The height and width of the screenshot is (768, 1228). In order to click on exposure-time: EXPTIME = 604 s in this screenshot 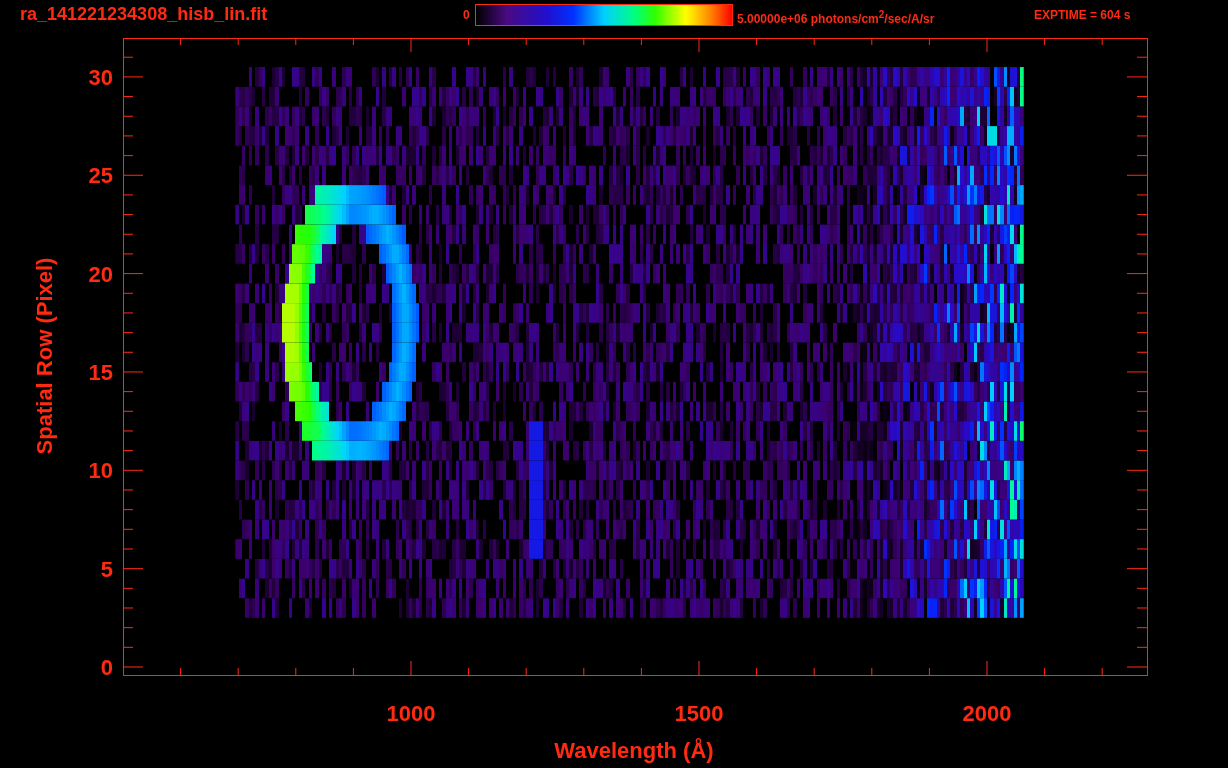, I will do `click(1082, 15)`.